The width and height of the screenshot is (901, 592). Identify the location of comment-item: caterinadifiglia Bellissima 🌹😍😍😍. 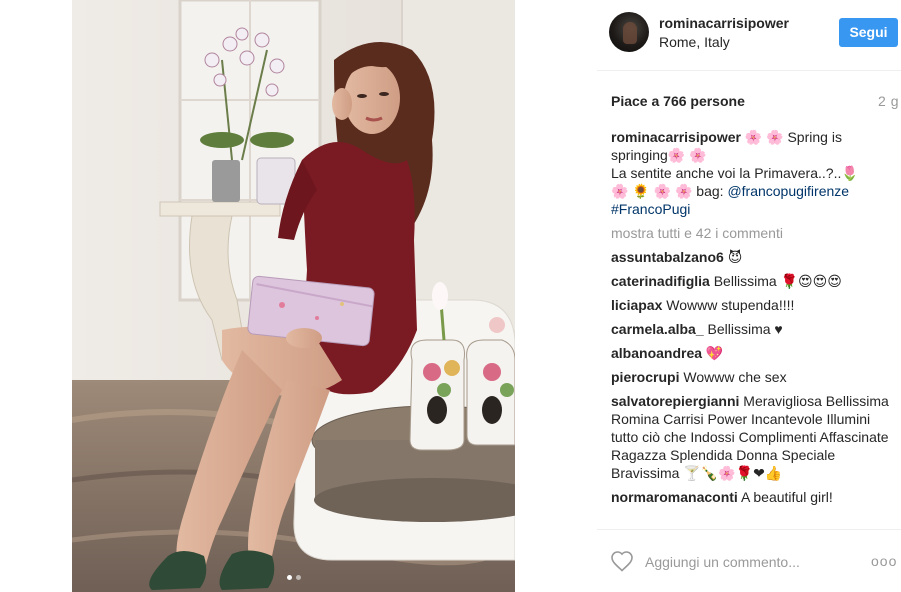
(756, 281).